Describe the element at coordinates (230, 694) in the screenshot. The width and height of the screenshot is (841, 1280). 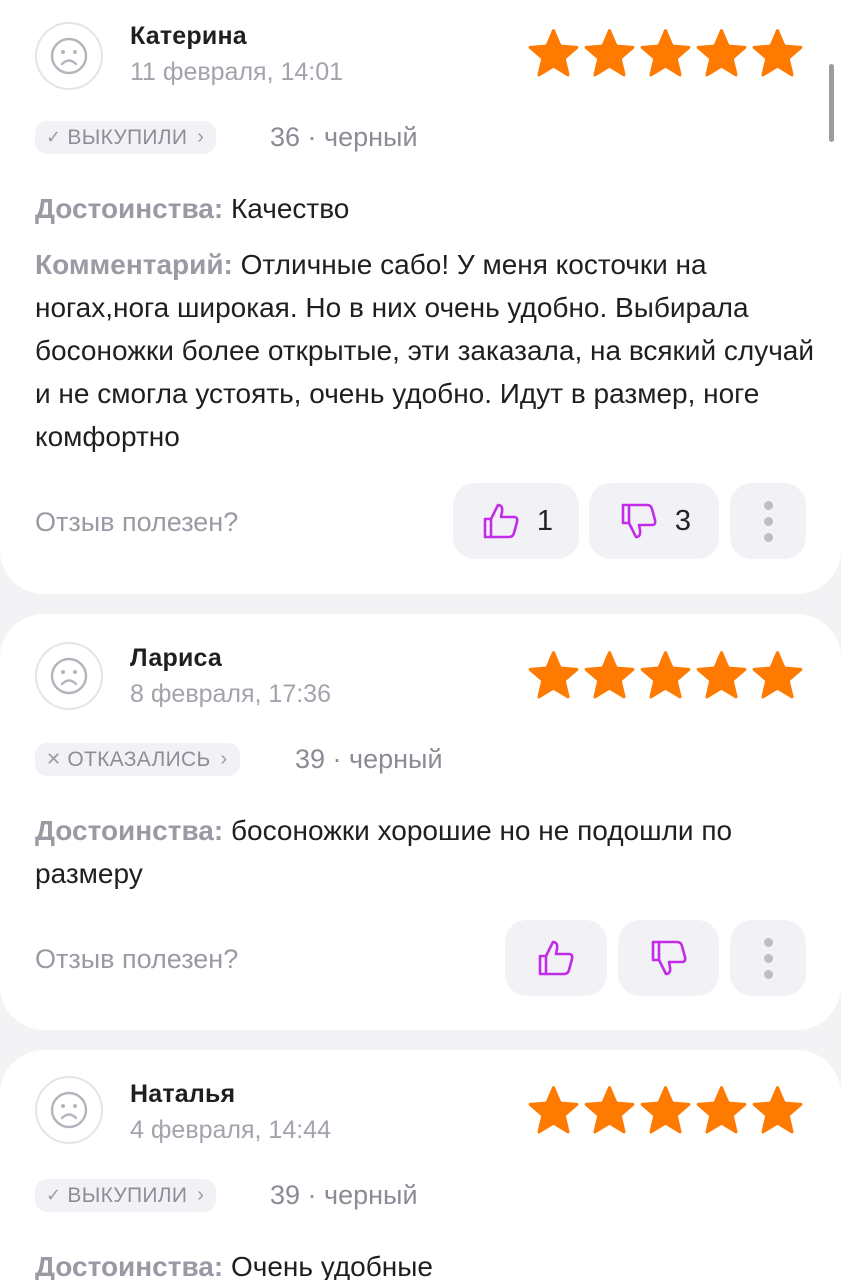
I see `review-date: 8 февраля, 17:36` at that location.